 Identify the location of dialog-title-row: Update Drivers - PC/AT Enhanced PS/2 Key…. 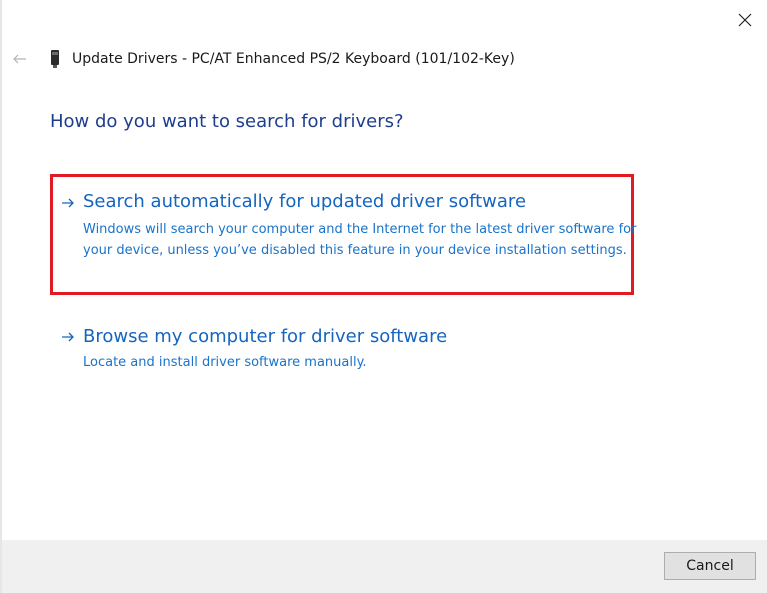
(282, 59).